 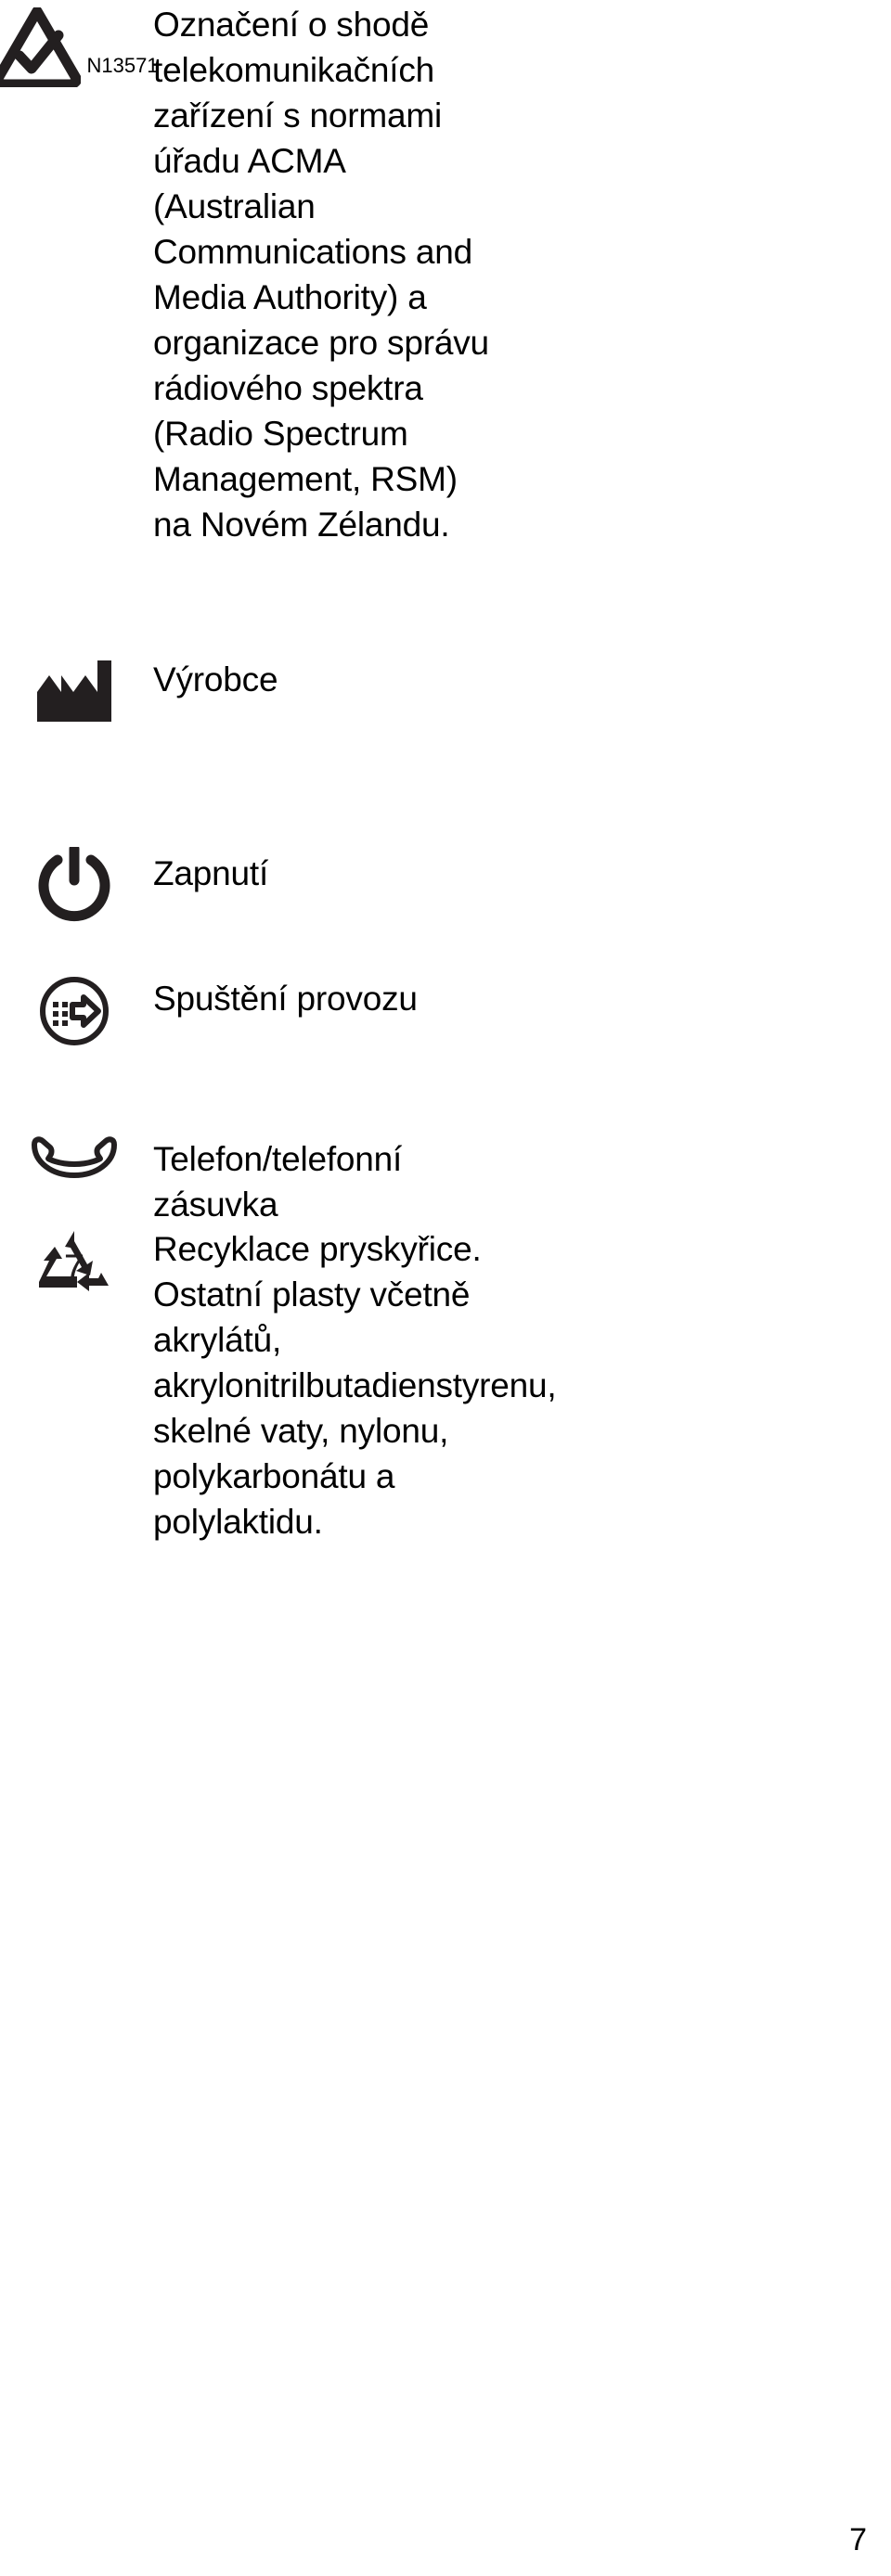 I want to click on symbol-text-cell: Spuštění provozu, so click(x=519, y=993).